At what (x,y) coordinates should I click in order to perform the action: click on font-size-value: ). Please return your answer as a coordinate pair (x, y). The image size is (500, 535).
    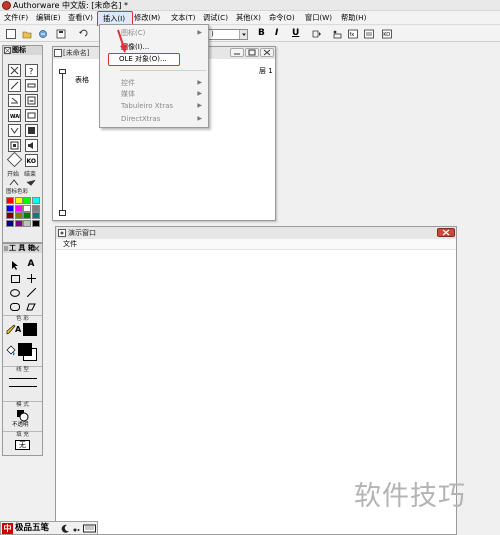
    Looking at the image, I should click on (212, 34).